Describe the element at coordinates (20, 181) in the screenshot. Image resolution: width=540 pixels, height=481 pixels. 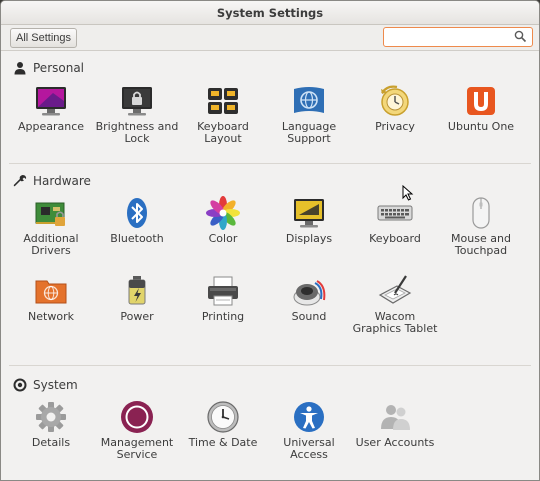
I see `wrench-icon` at that location.